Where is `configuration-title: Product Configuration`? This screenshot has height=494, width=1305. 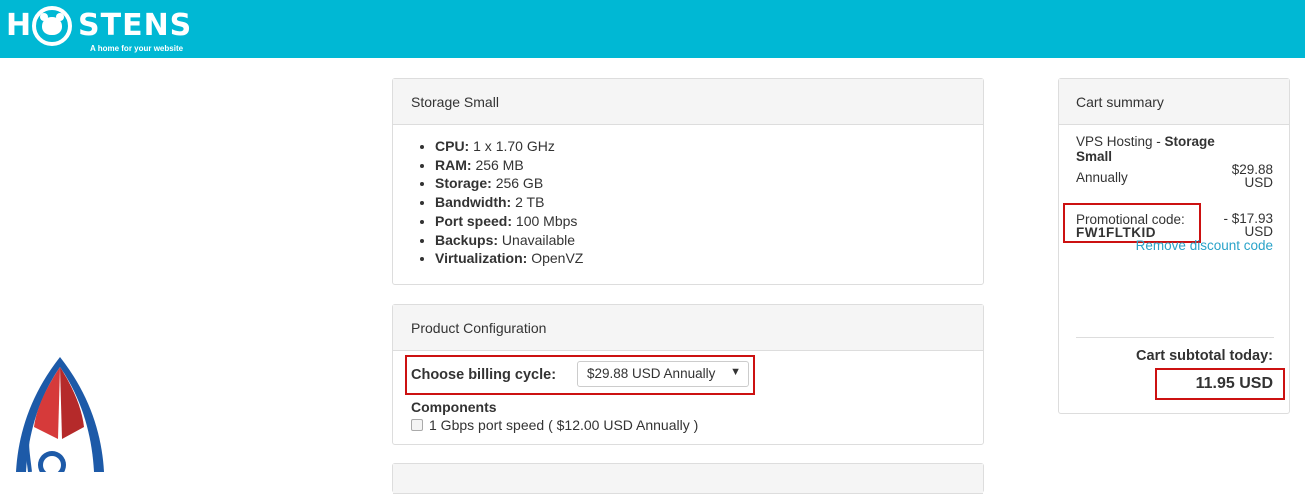 configuration-title: Product Configuration is located at coordinates (688, 328).